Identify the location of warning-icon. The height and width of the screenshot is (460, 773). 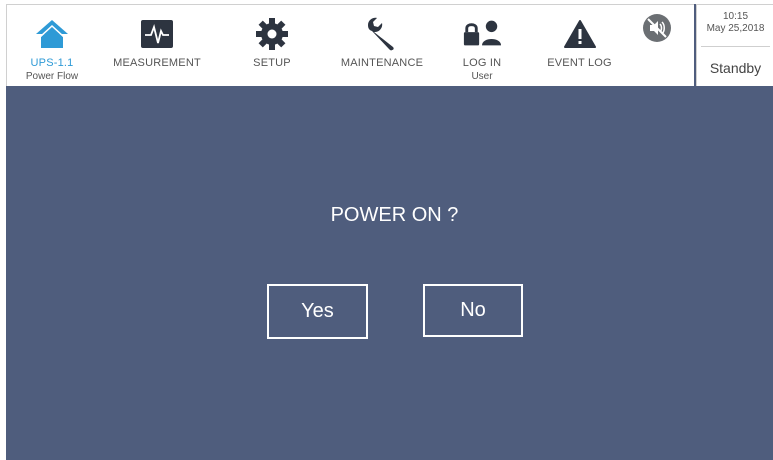
(580, 34).